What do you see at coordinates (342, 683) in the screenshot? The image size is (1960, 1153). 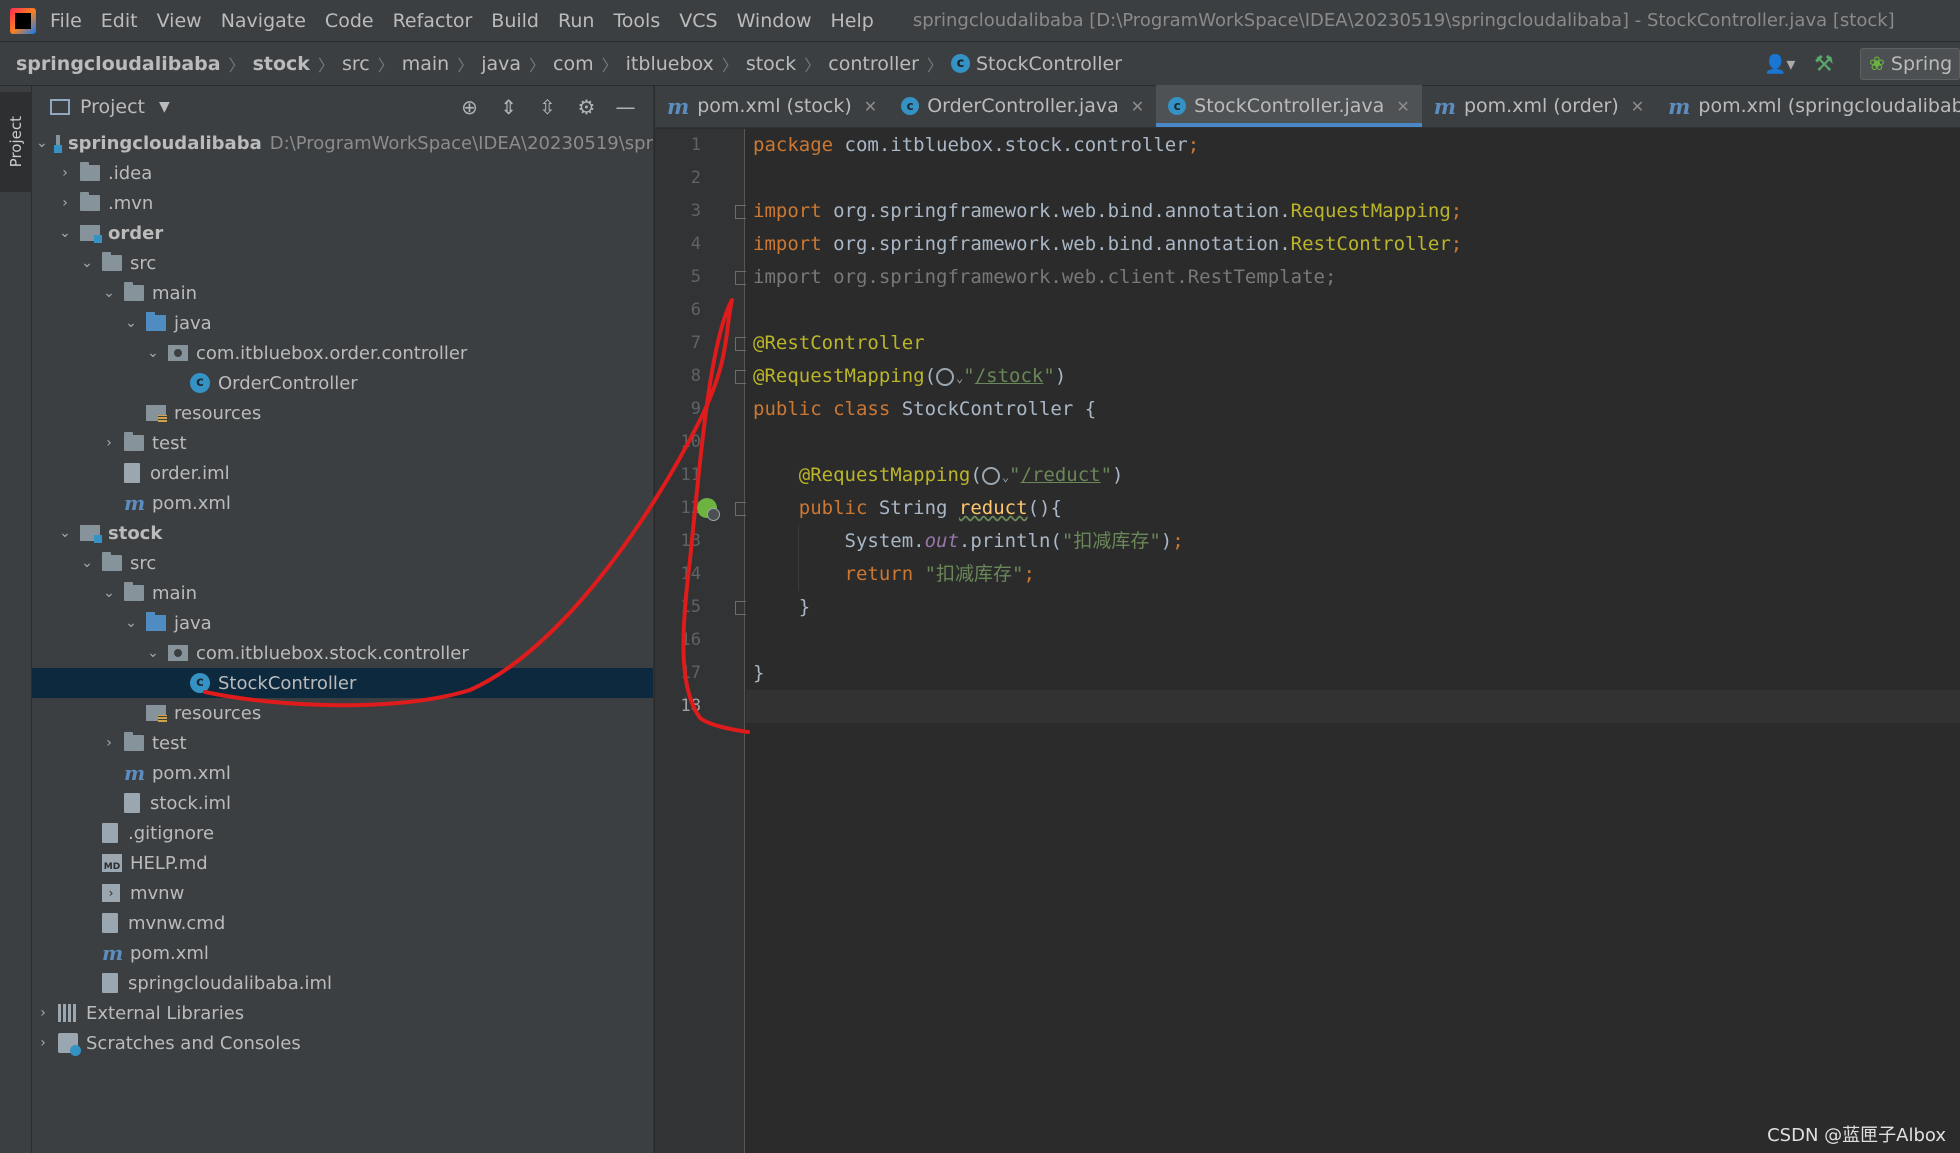 I see `tree-item-stock-controller: › c StockController` at bounding box center [342, 683].